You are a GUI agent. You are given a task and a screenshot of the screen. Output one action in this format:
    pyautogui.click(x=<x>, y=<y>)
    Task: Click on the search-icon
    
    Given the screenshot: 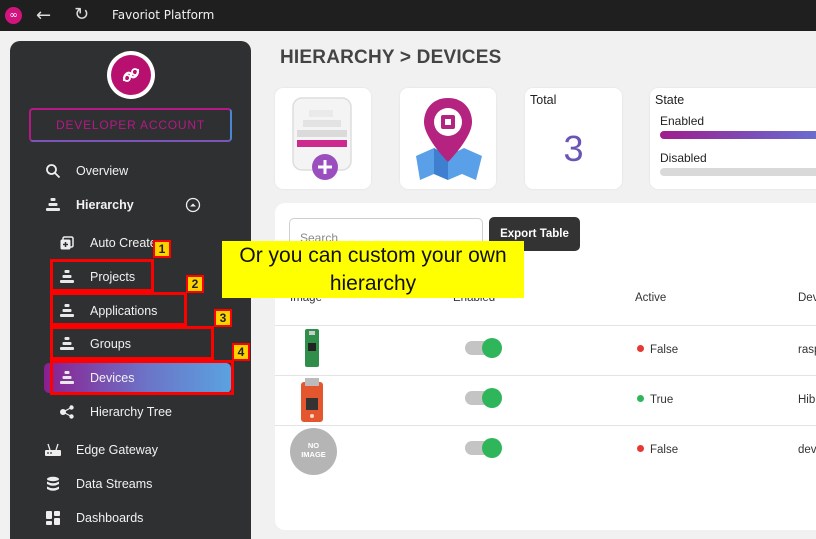 What is the action you would take?
    pyautogui.click(x=53, y=171)
    